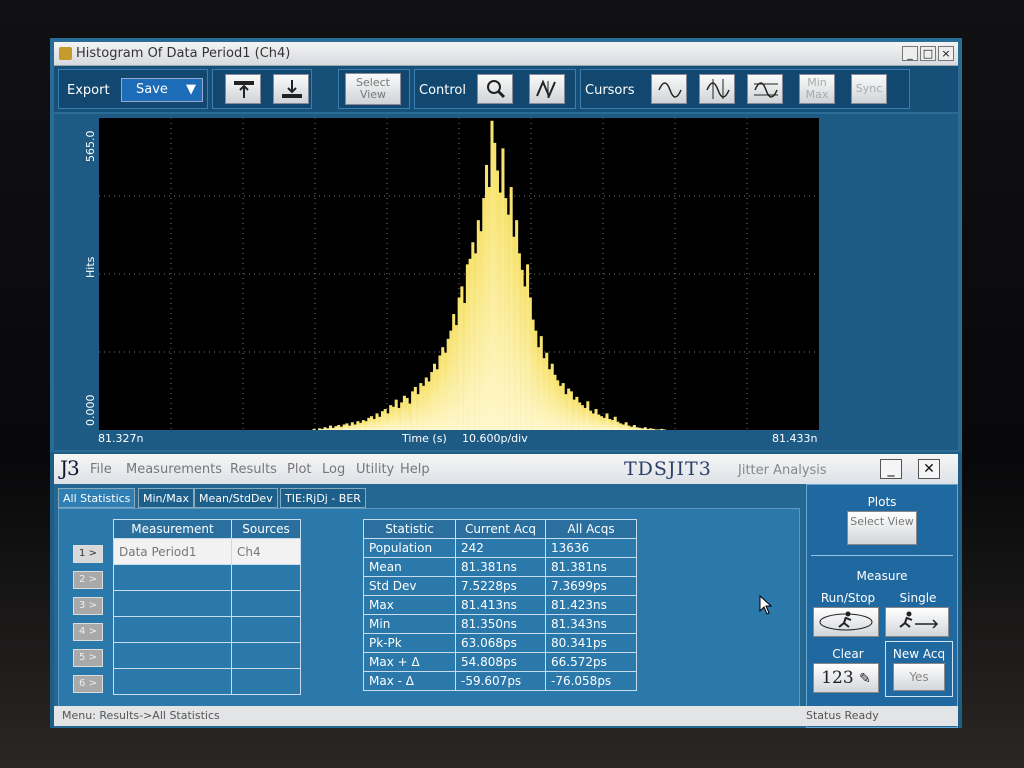 The image size is (1024, 768). What do you see at coordinates (547, 89) in the screenshot?
I see `waveform-control-button` at bounding box center [547, 89].